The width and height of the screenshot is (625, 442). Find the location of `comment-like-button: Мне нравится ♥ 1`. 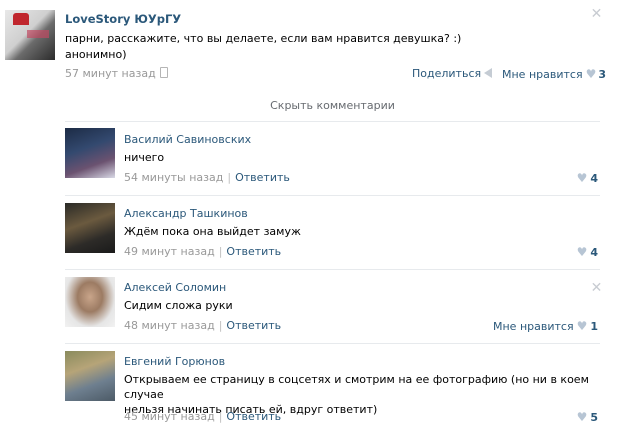

comment-like-button: Мне нравится ♥ 1 is located at coordinates (545, 326).